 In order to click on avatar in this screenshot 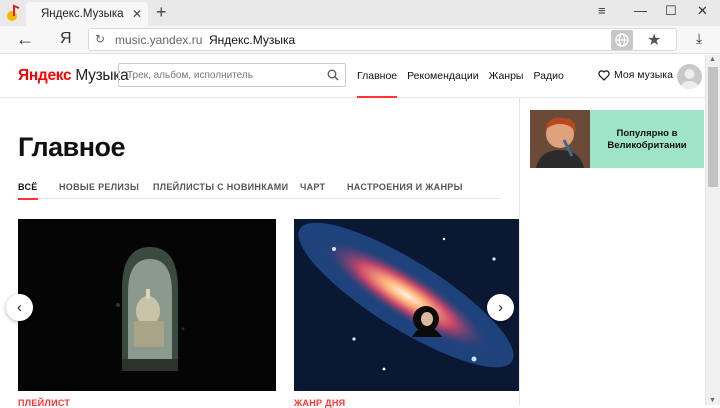, I will do `click(689, 76)`.